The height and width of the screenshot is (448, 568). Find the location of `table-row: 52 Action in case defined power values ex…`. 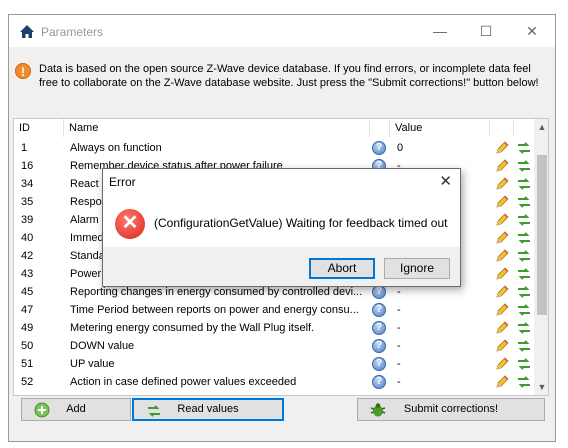

table-row: 52 Action in case defined power values ex… is located at coordinates (274, 382).